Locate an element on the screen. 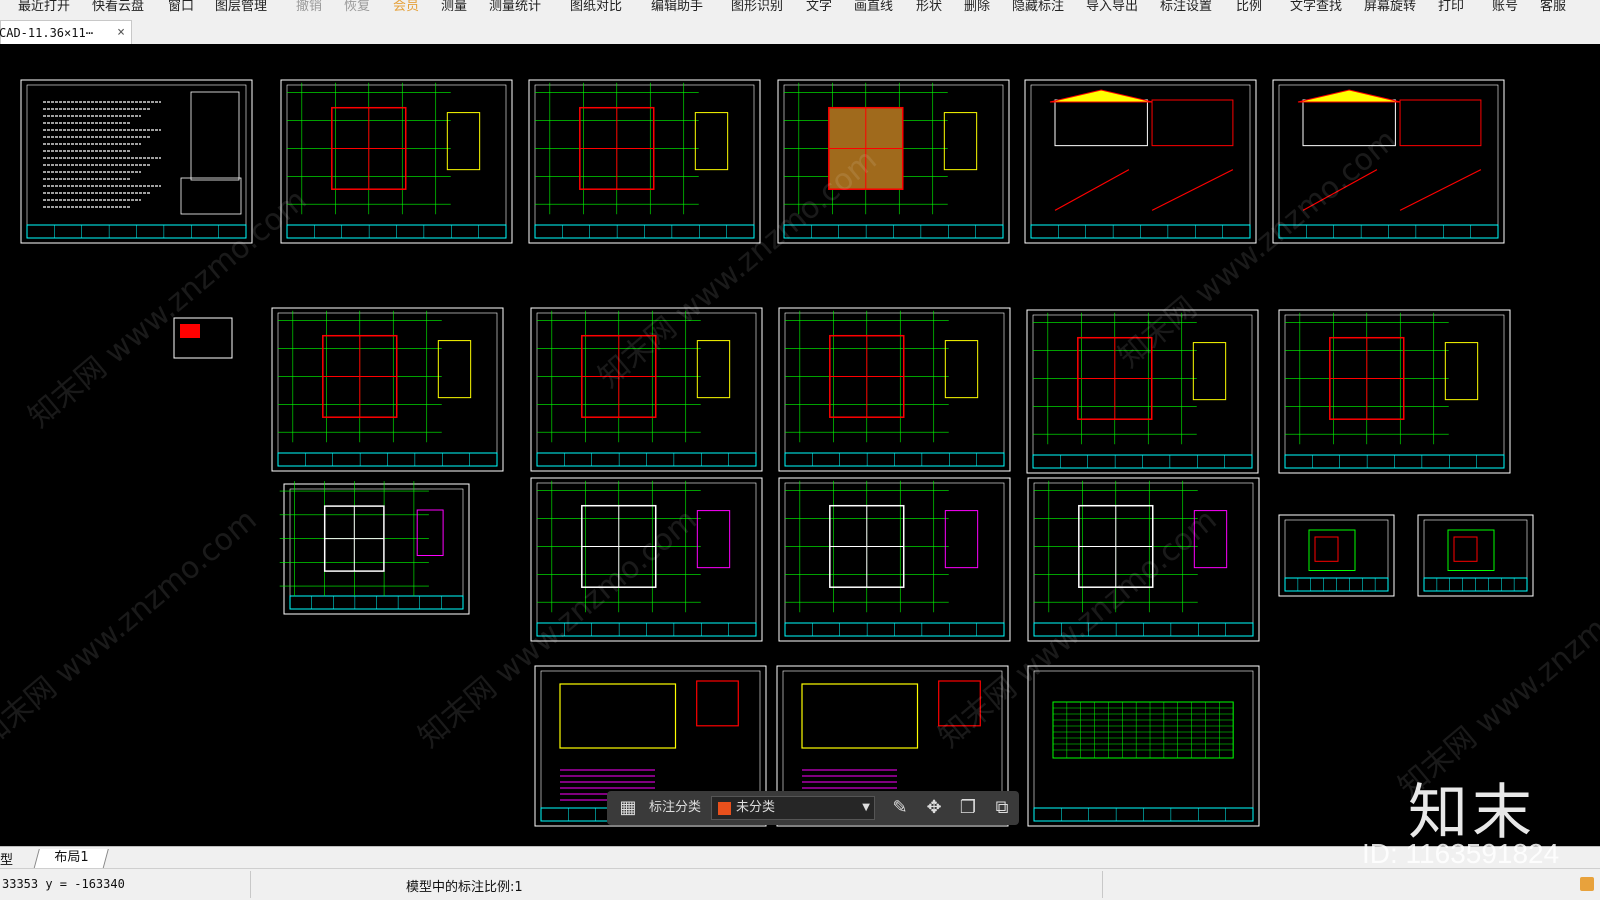  document-tab-title: CAD-11.36×11⋯ is located at coordinates (46, 33).